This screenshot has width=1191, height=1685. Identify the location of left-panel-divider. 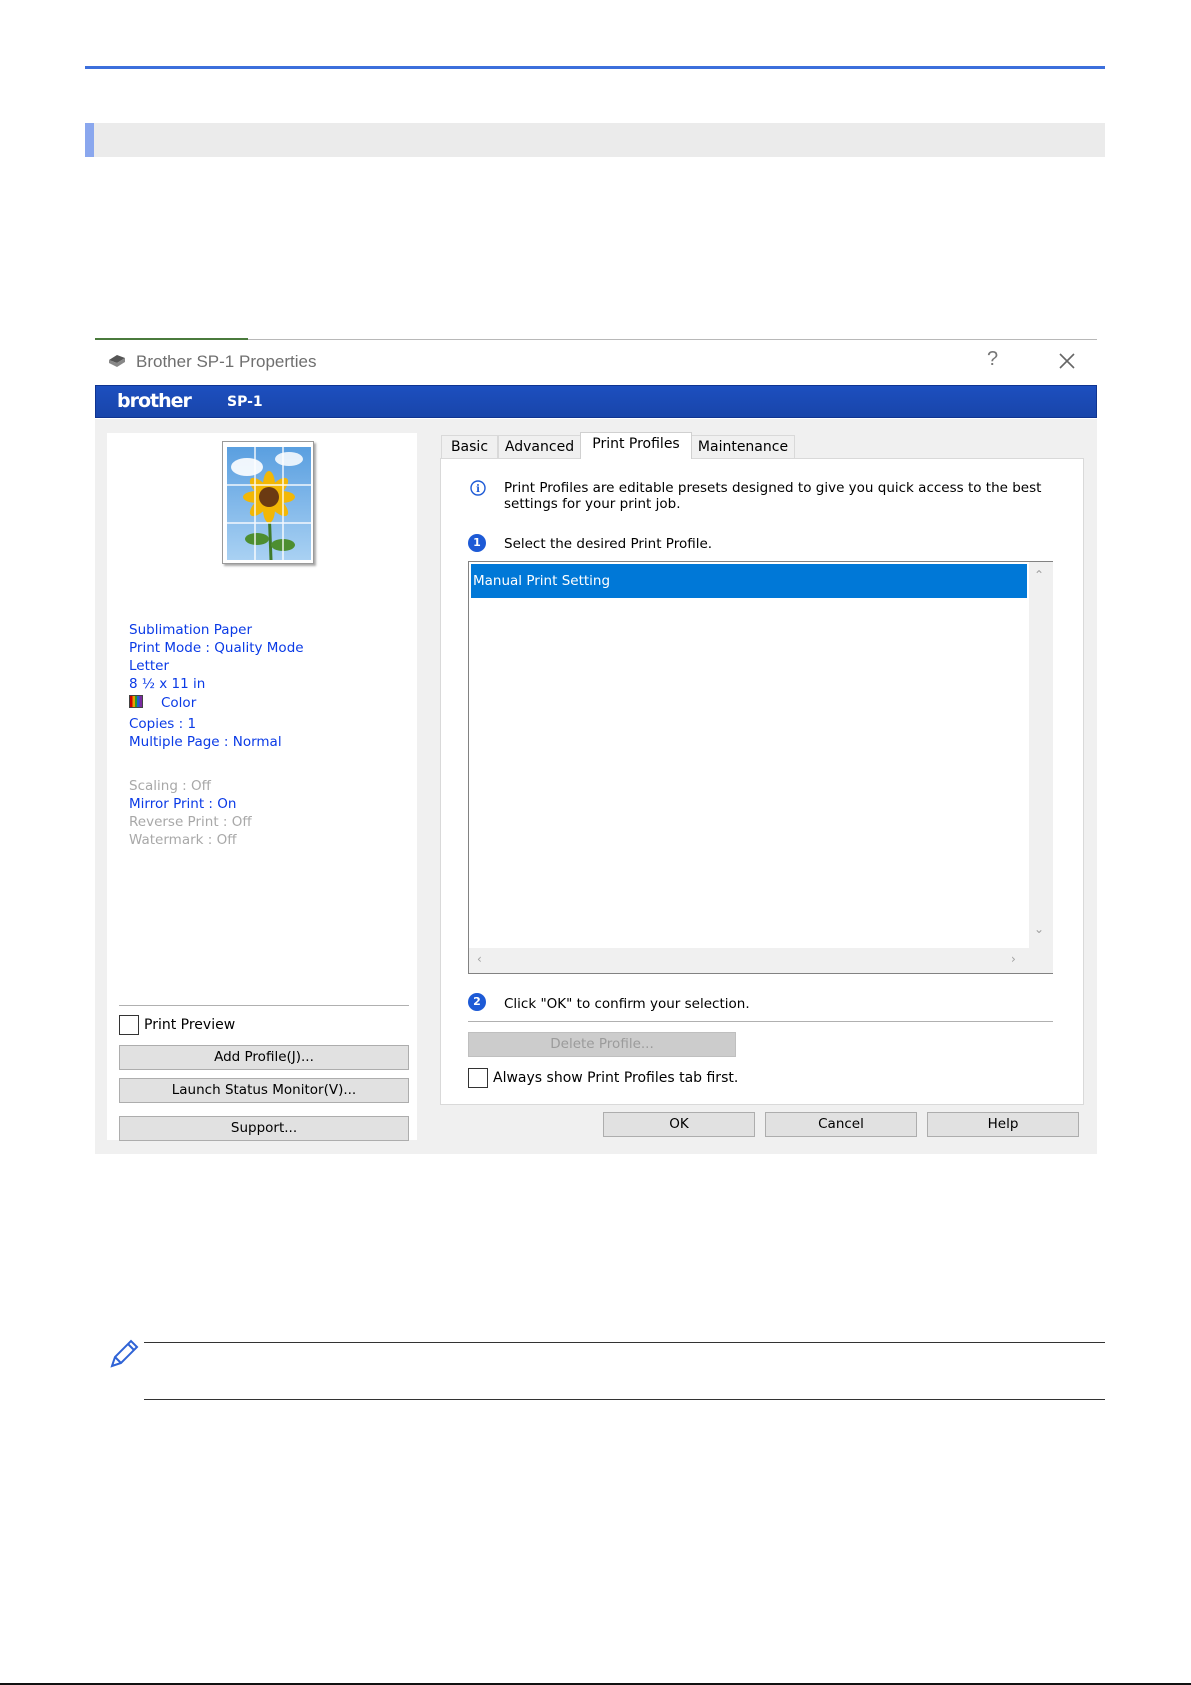
(264, 1005).